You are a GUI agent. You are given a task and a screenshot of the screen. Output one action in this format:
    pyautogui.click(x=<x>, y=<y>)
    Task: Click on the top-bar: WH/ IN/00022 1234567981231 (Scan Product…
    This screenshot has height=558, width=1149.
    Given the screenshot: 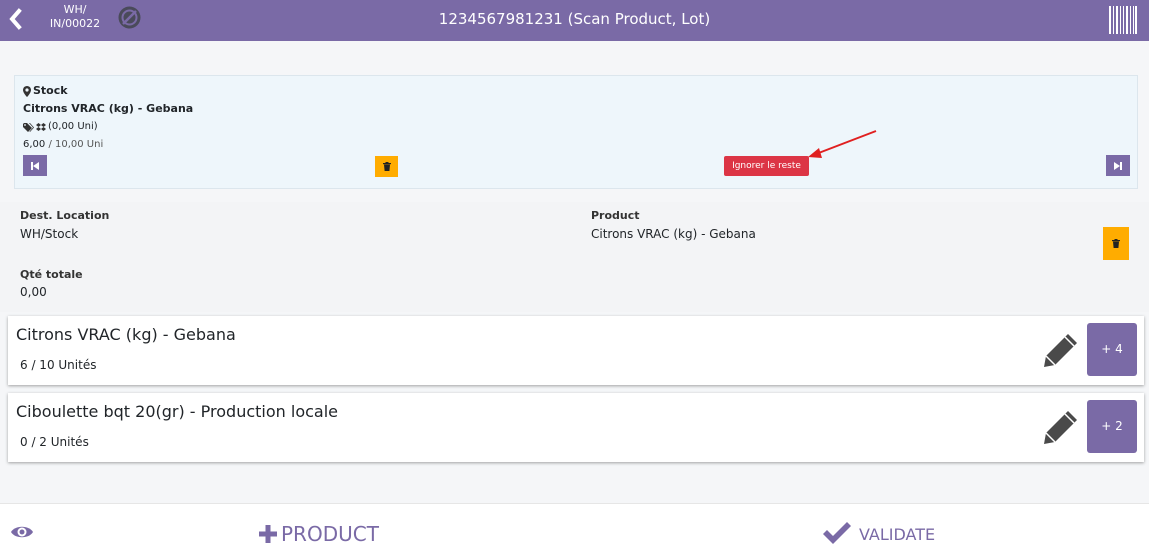 What is the action you would take?
    pyautogui.click(x=574, y=20)
    